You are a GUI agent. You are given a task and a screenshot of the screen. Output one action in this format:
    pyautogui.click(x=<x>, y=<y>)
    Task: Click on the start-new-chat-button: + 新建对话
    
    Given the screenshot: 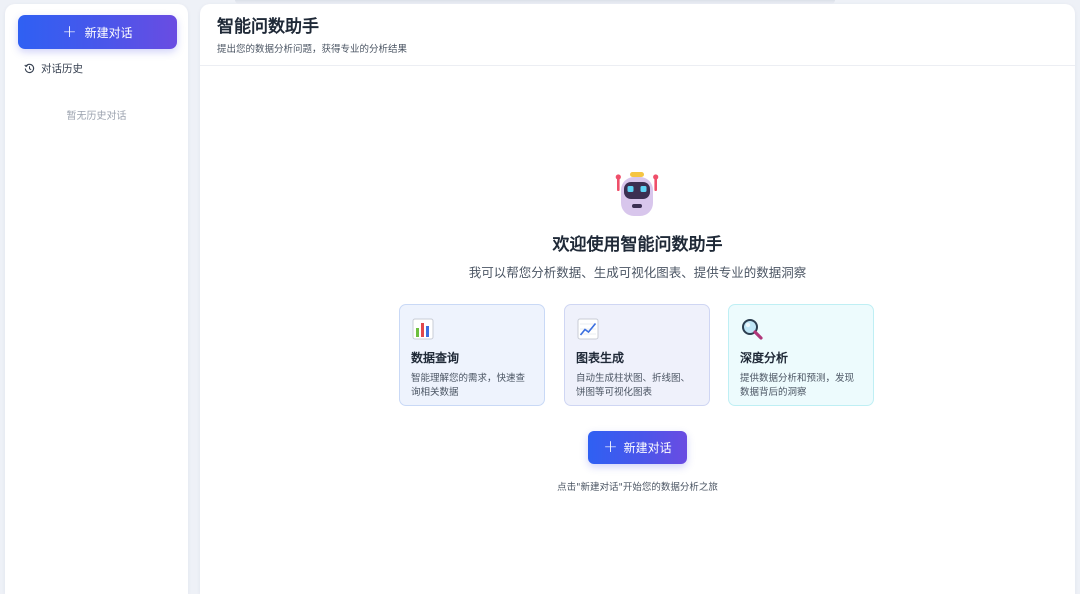 What is the action you would take?
    pyautogui.click(x=637, y=447)
    